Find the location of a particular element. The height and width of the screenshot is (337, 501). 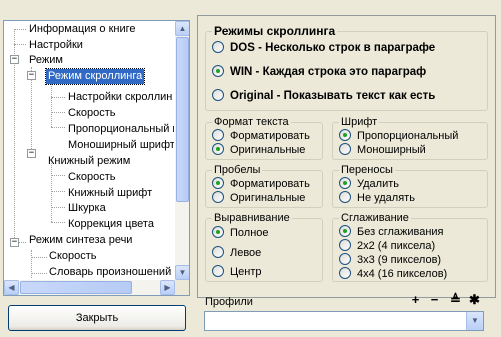

scroll-modes-title: Режимы скроллинга is located at coordinates (275, 31).